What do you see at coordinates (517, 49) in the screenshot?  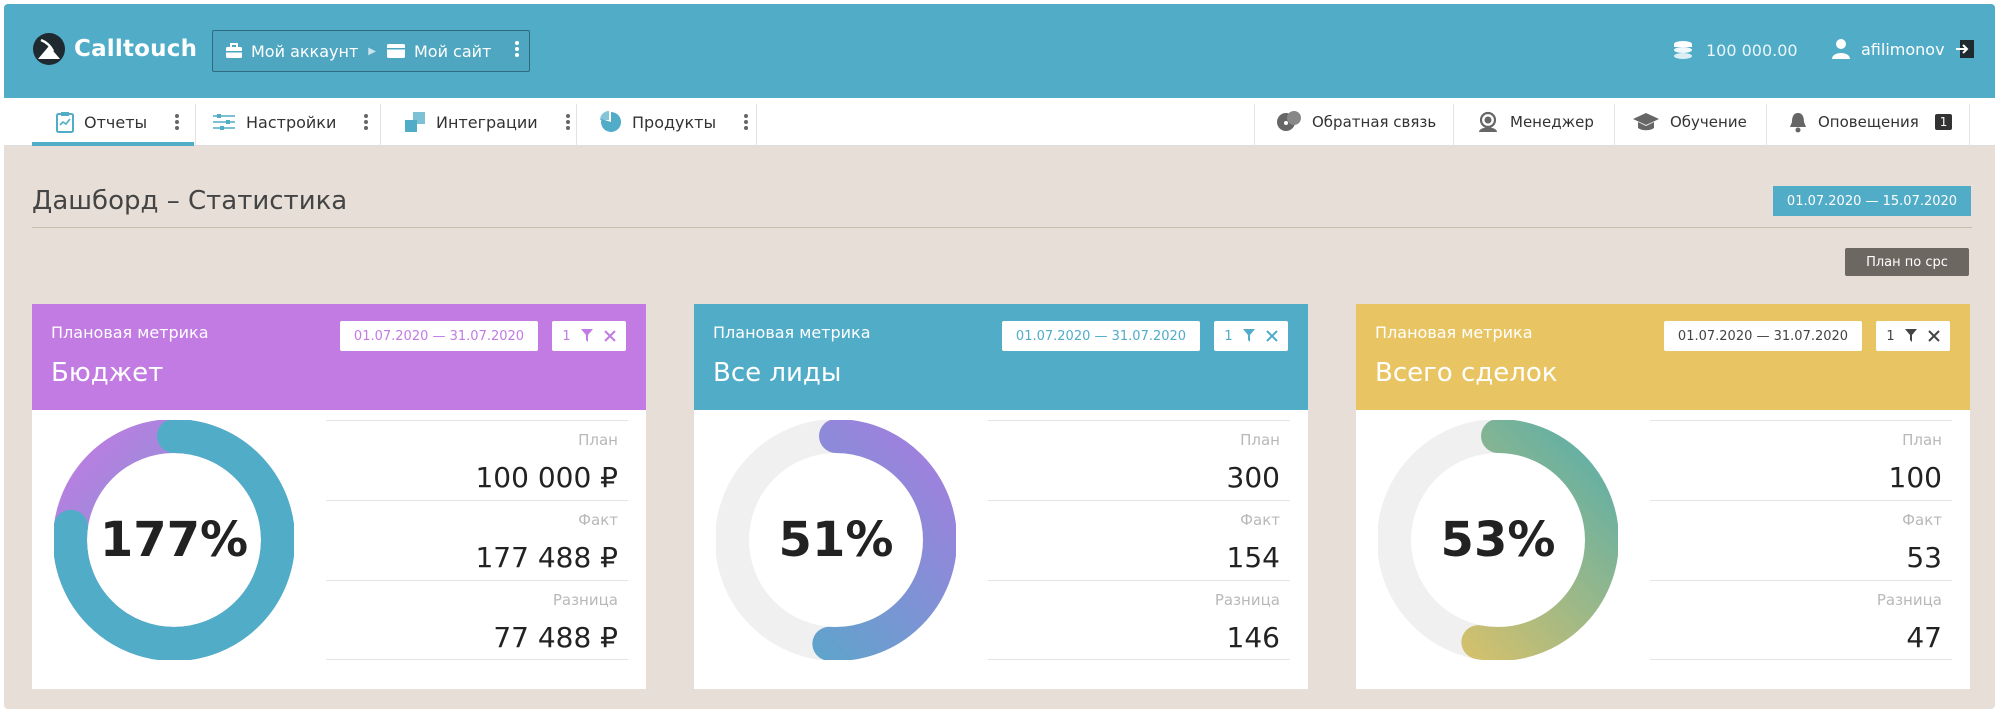 I see `breadcrumb-menu-icon` at bounding box center [517, 49].